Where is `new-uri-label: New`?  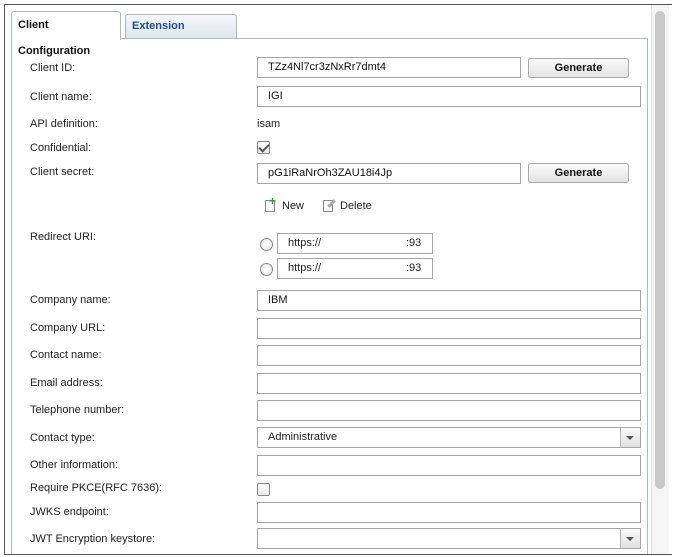 new-uri-label: New is located at coordinates (293, 206).